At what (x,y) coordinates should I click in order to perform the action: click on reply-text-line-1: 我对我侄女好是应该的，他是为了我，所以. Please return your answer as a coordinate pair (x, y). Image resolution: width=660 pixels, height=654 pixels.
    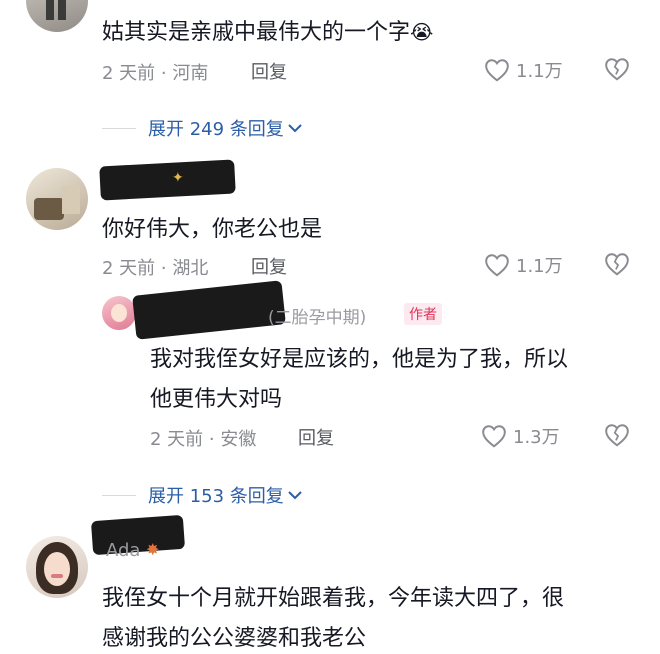
    Looking at the image, I should click on (359, 359).